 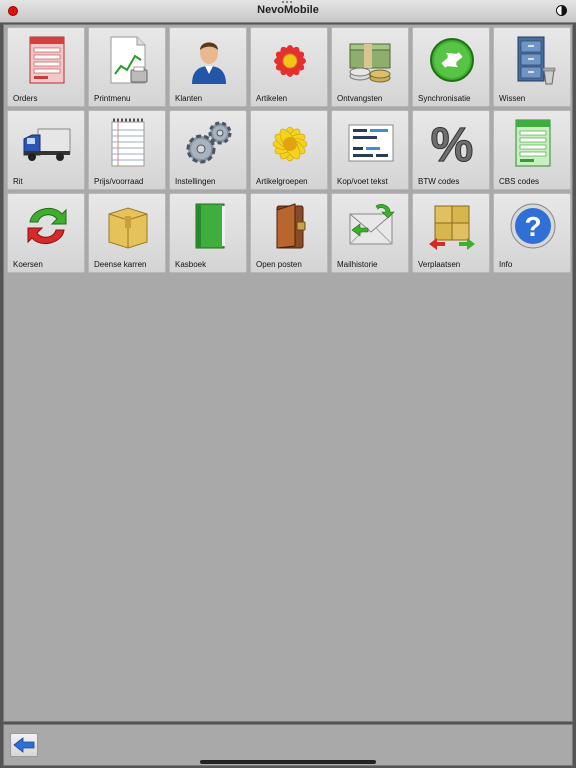 I want to click on tile-koersen: Koersen, so click(x=46, y=233).